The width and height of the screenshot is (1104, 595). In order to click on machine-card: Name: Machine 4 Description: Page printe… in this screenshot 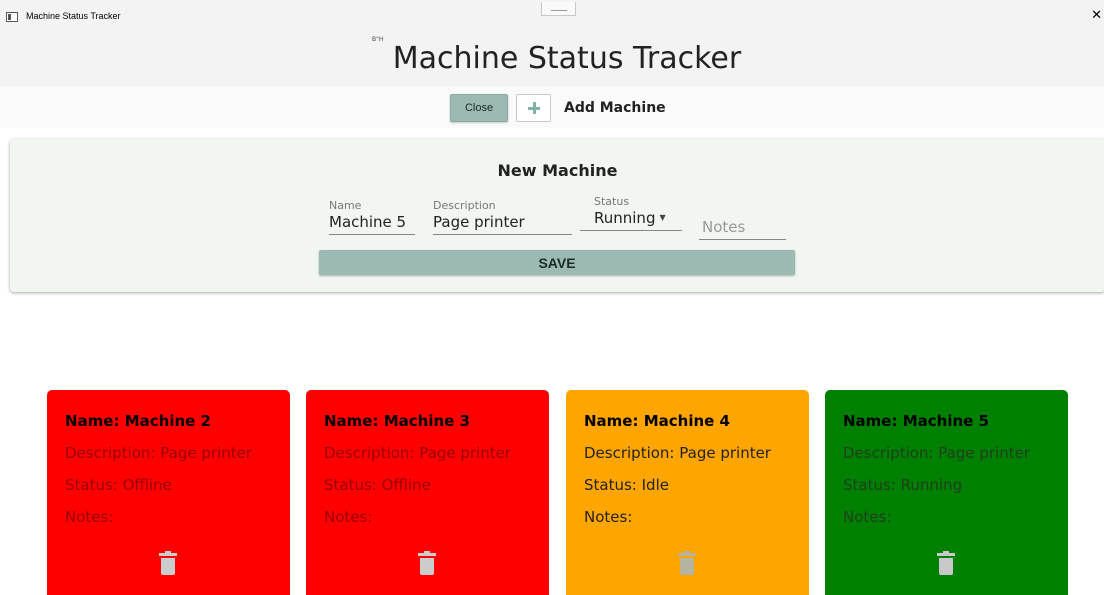, I will do `click(687, 492)`.